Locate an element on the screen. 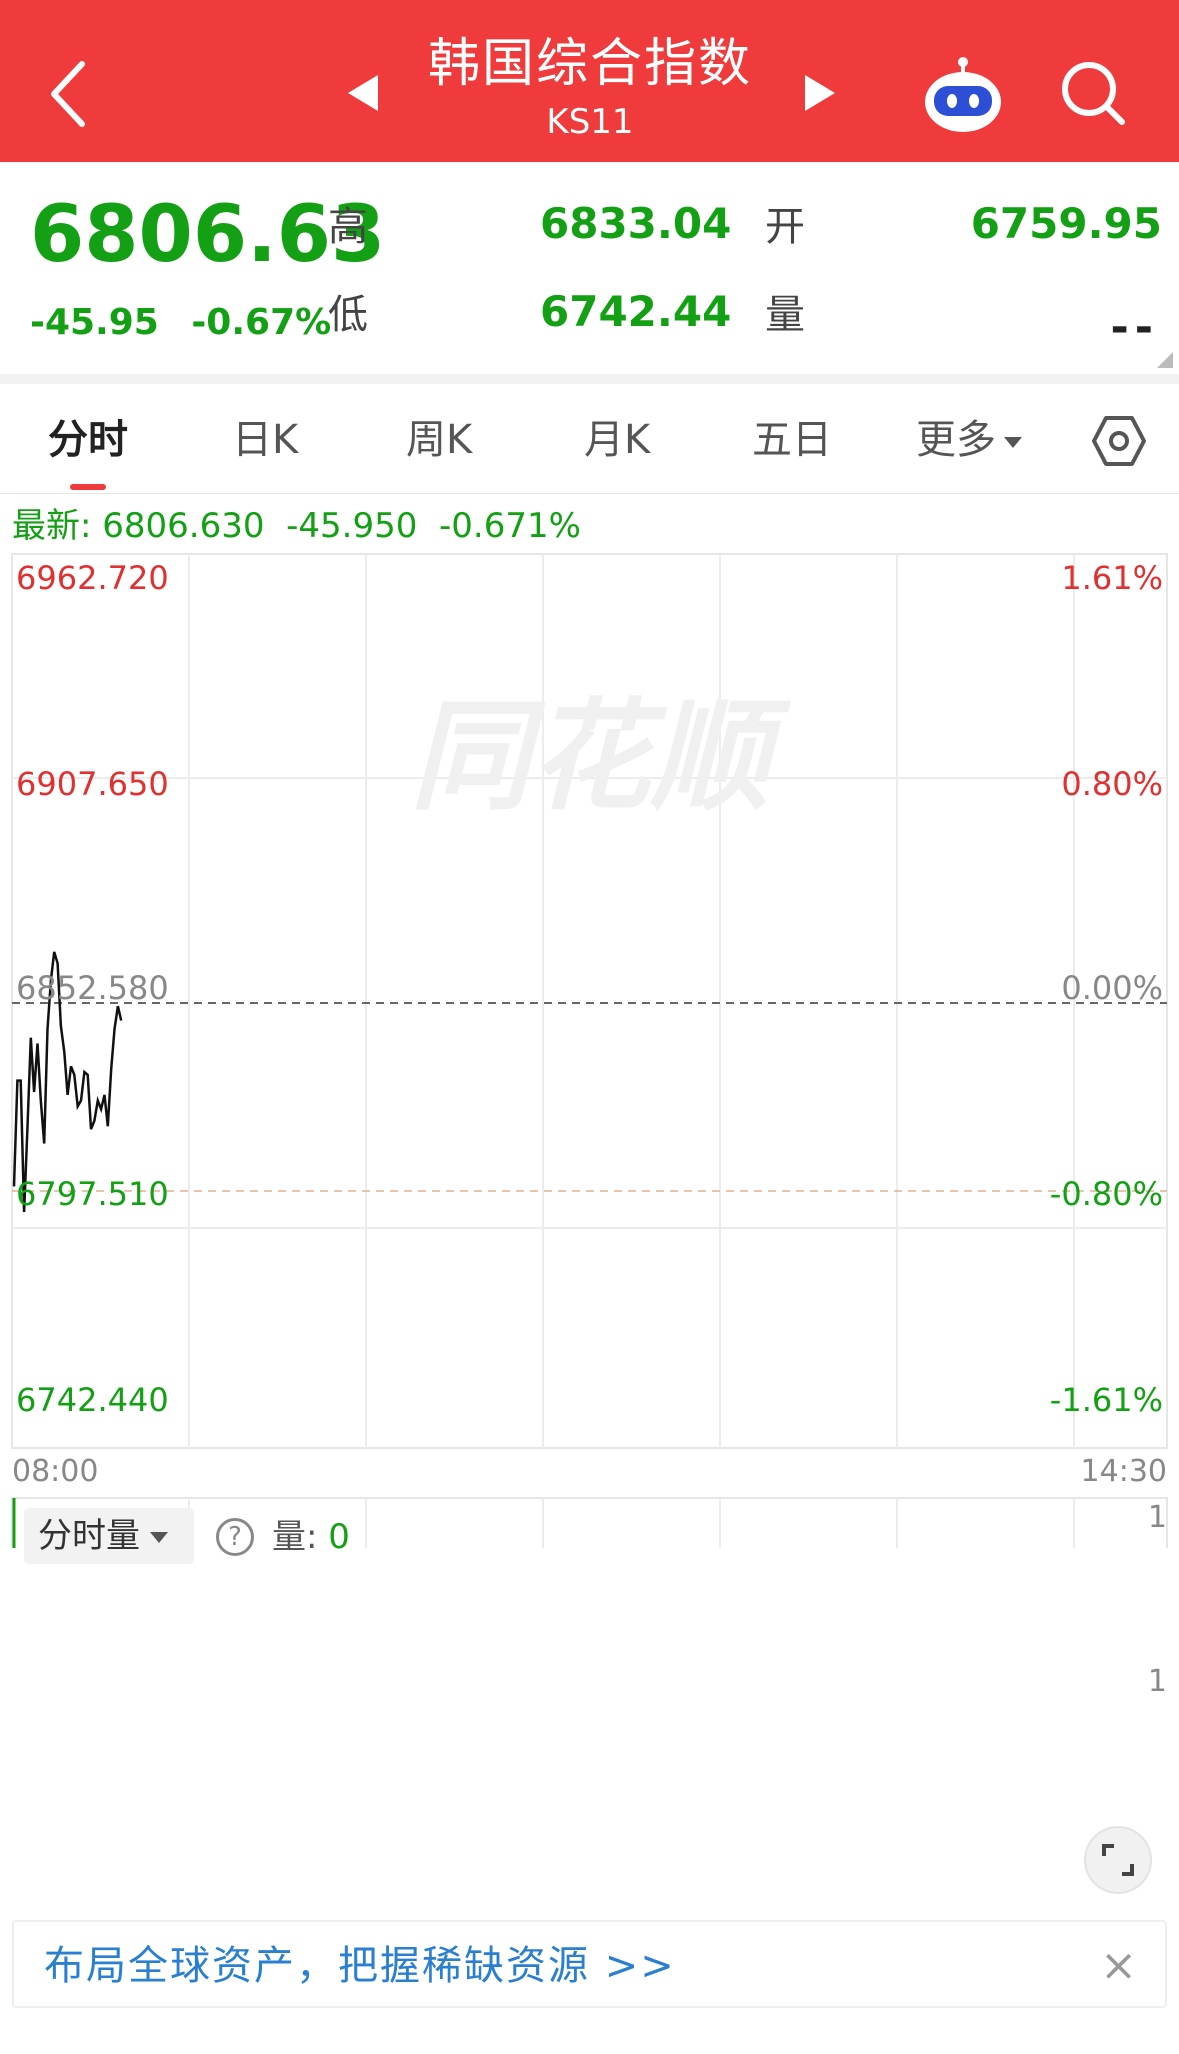 The width and height of the screenshot is (1179, 2054). open-value: 6759.95 is located at coordinates (1066, 223).